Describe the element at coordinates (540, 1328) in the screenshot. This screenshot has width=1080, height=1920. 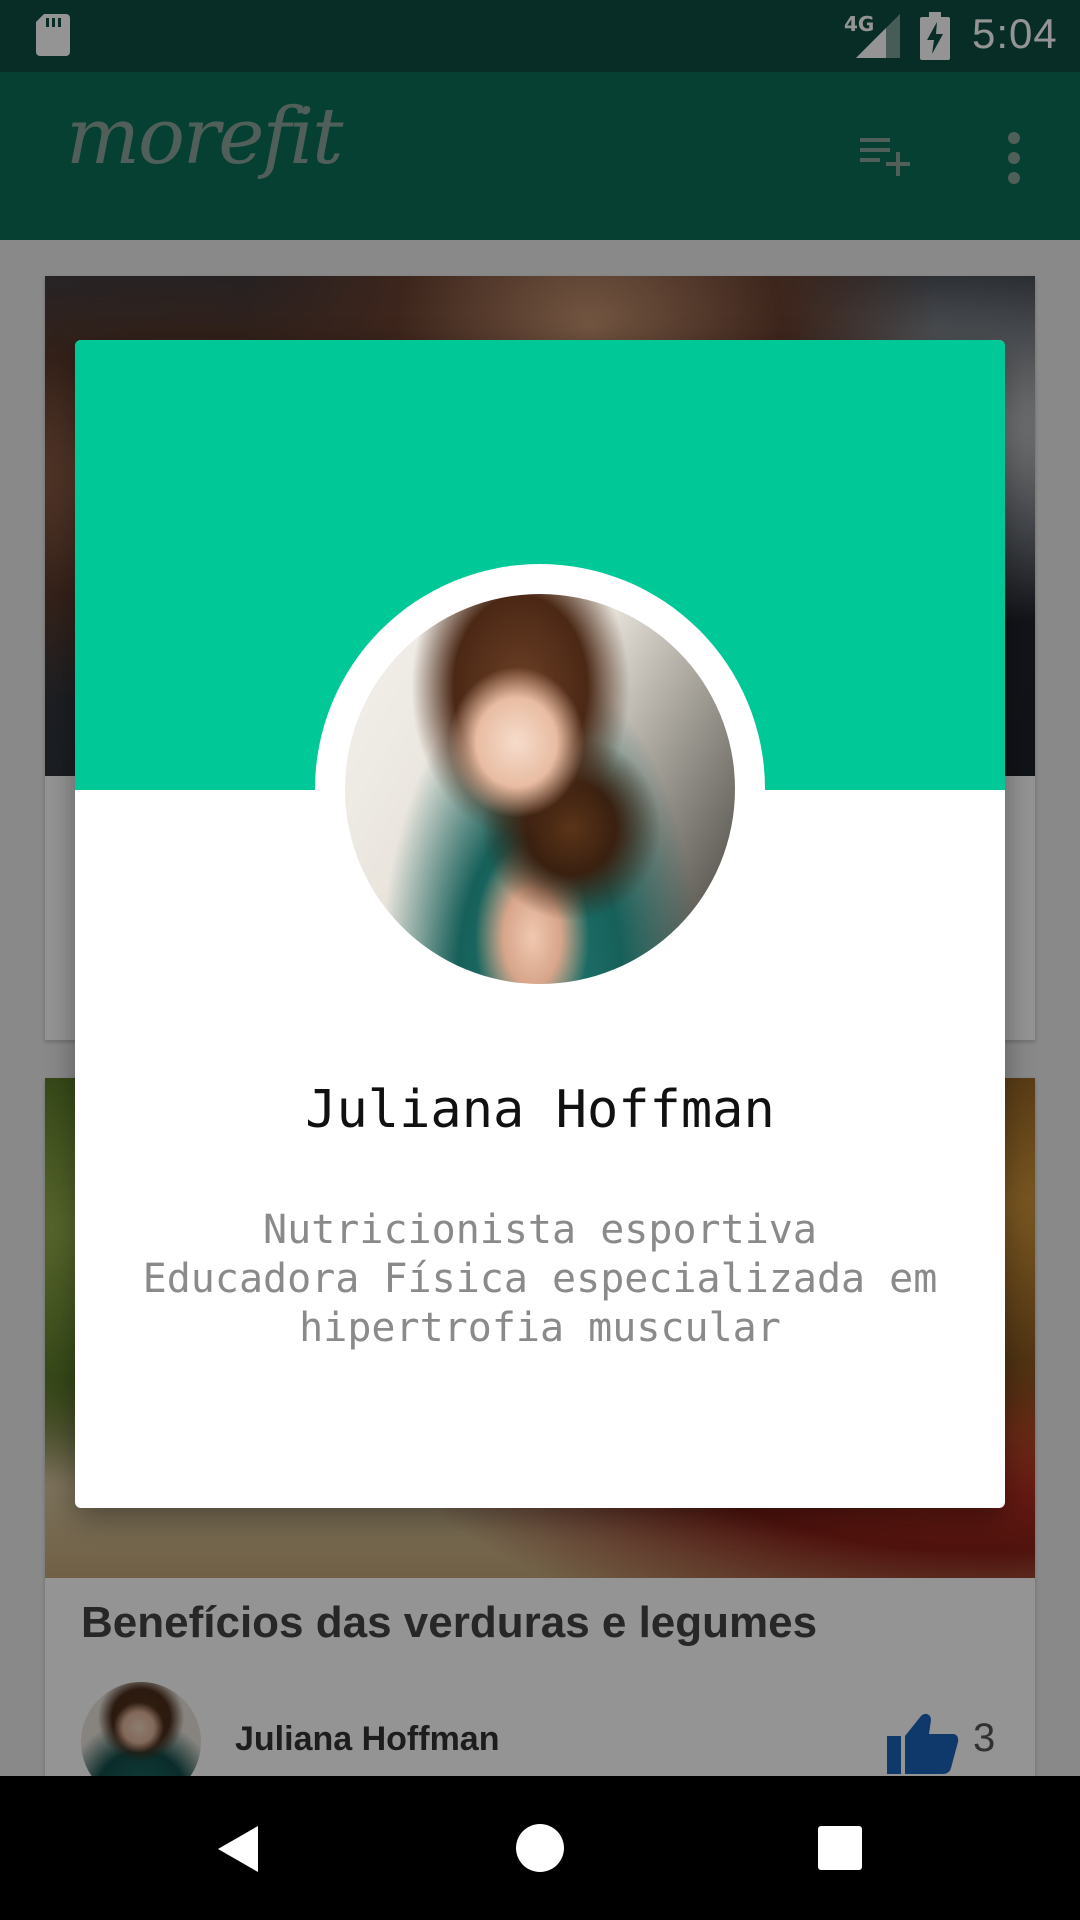
I see `bio-line: hipertrofia muscular` at that location.